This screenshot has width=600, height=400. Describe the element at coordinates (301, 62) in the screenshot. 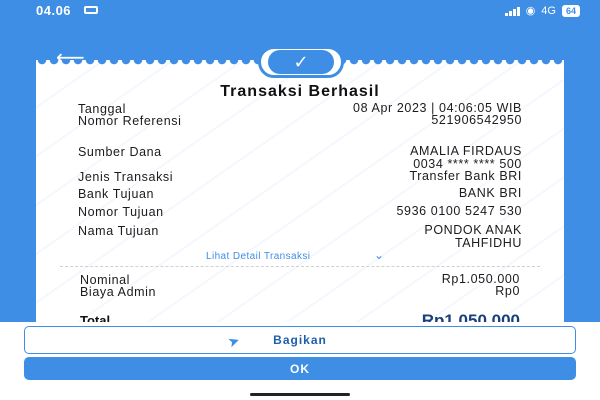

I see `check-icon: ✓` at that location.